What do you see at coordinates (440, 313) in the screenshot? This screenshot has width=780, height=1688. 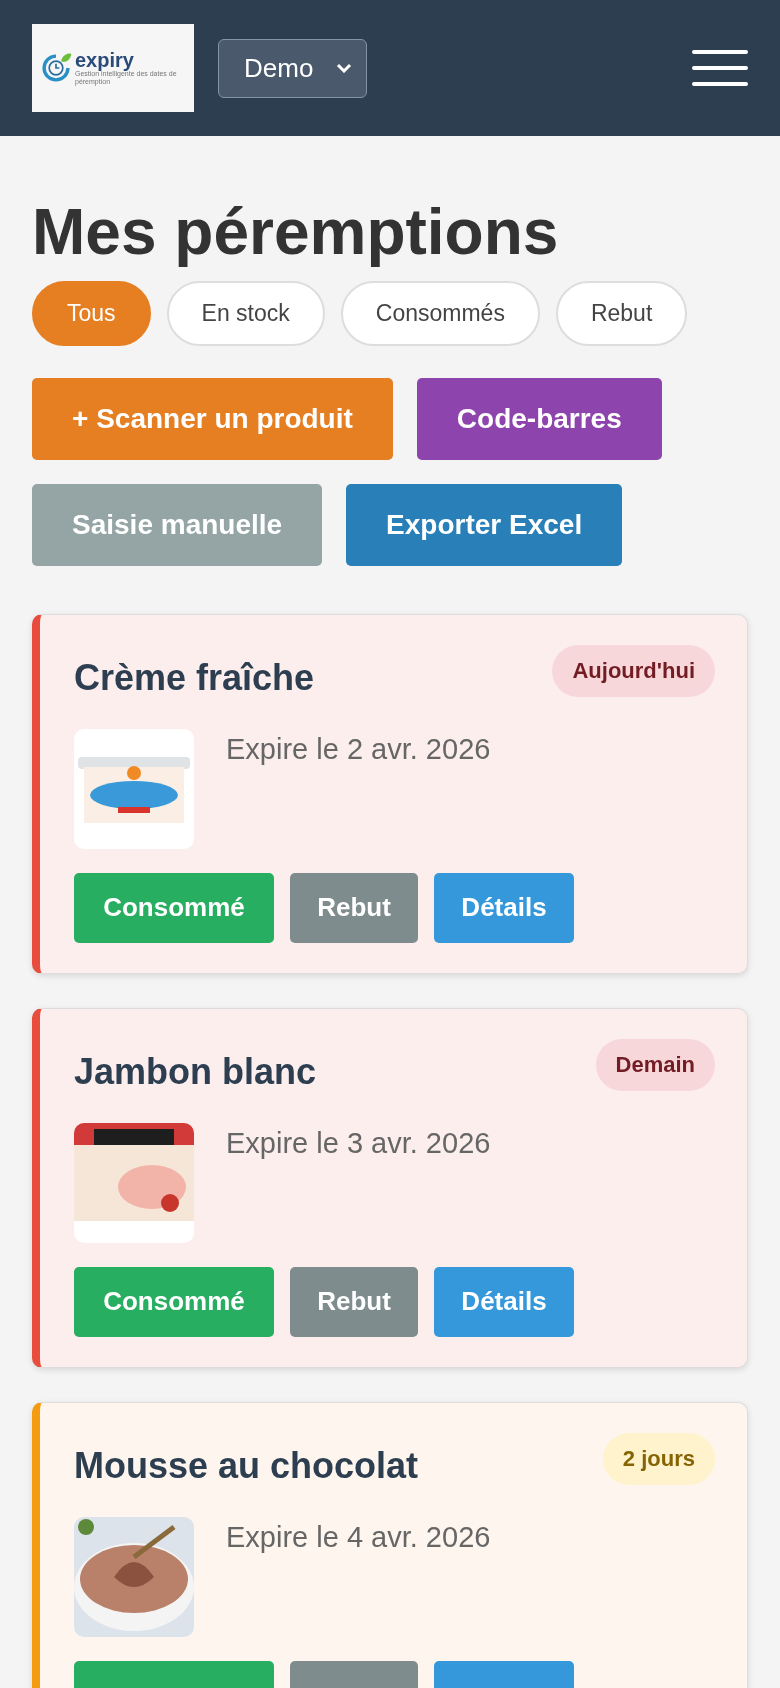 I see `filter-tab: Consommés` at bounding box center [440, 313].